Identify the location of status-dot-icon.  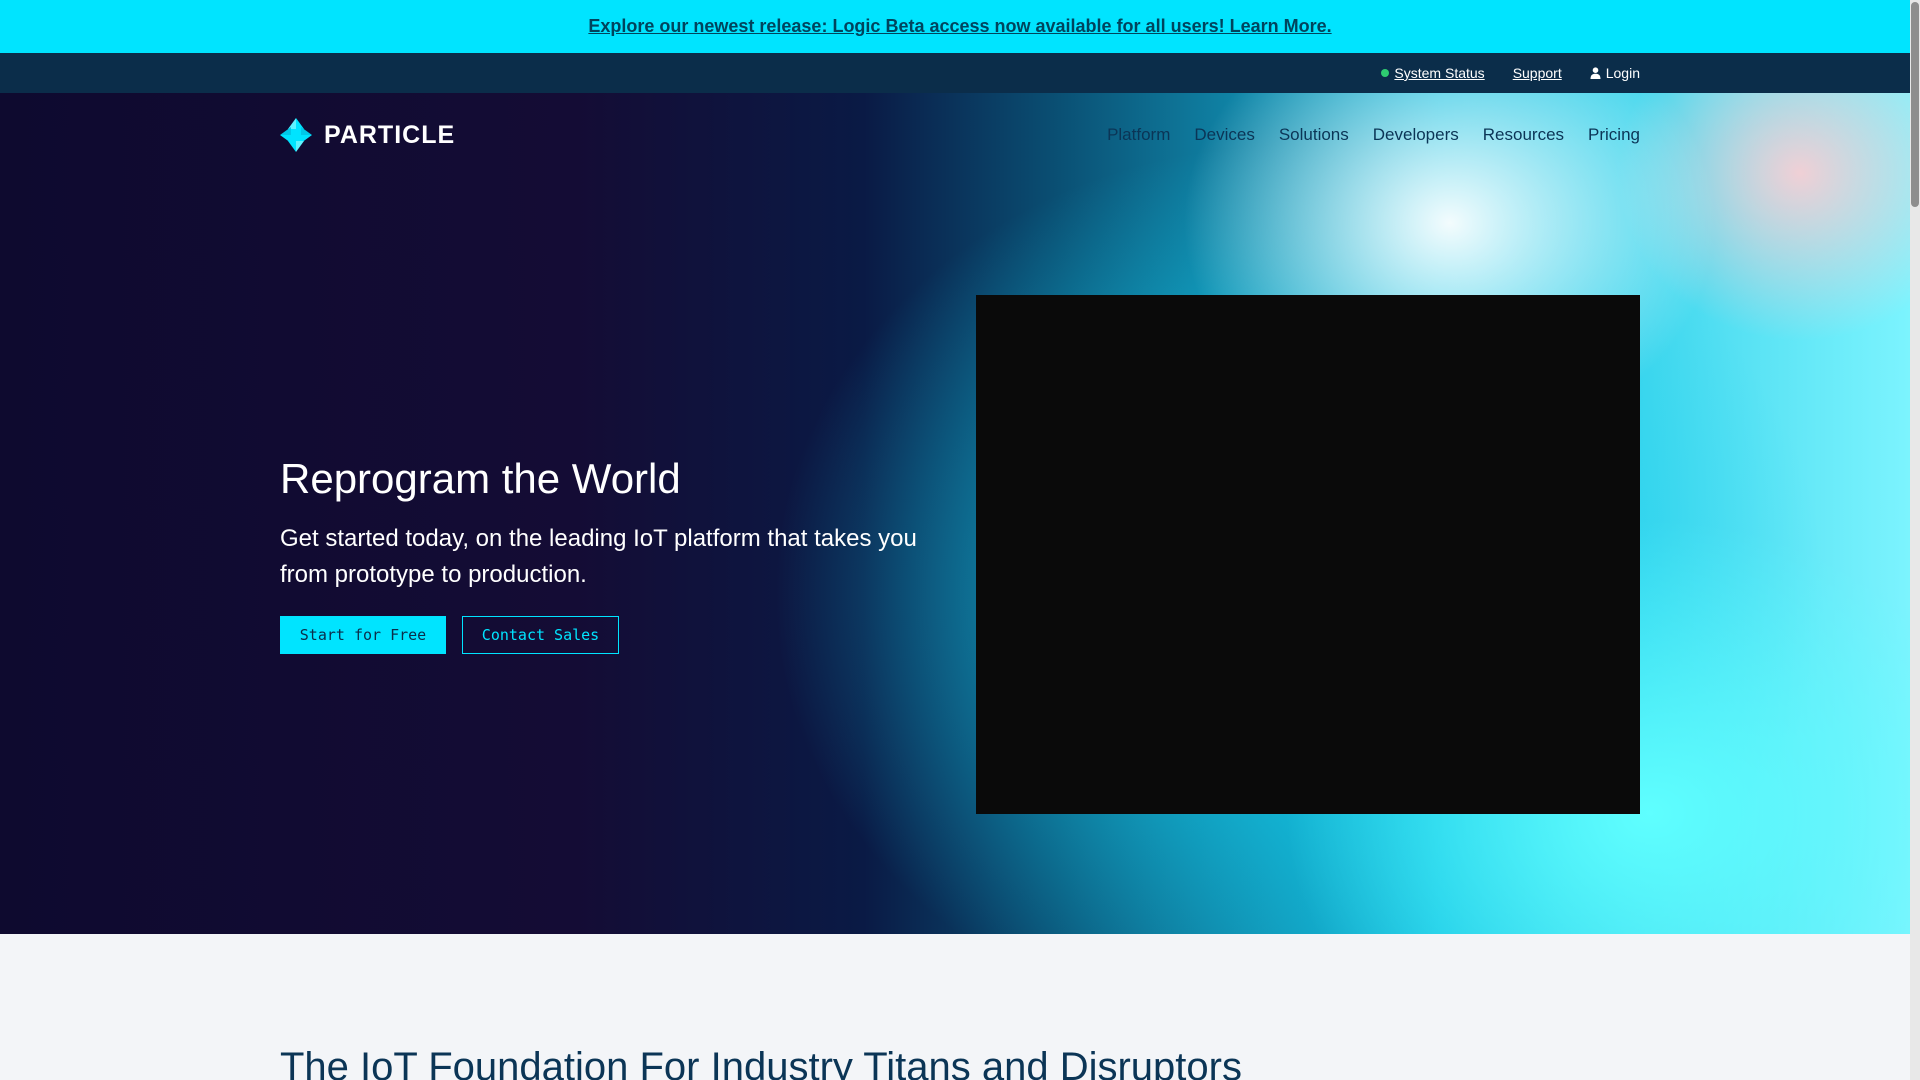
(1385, 73).